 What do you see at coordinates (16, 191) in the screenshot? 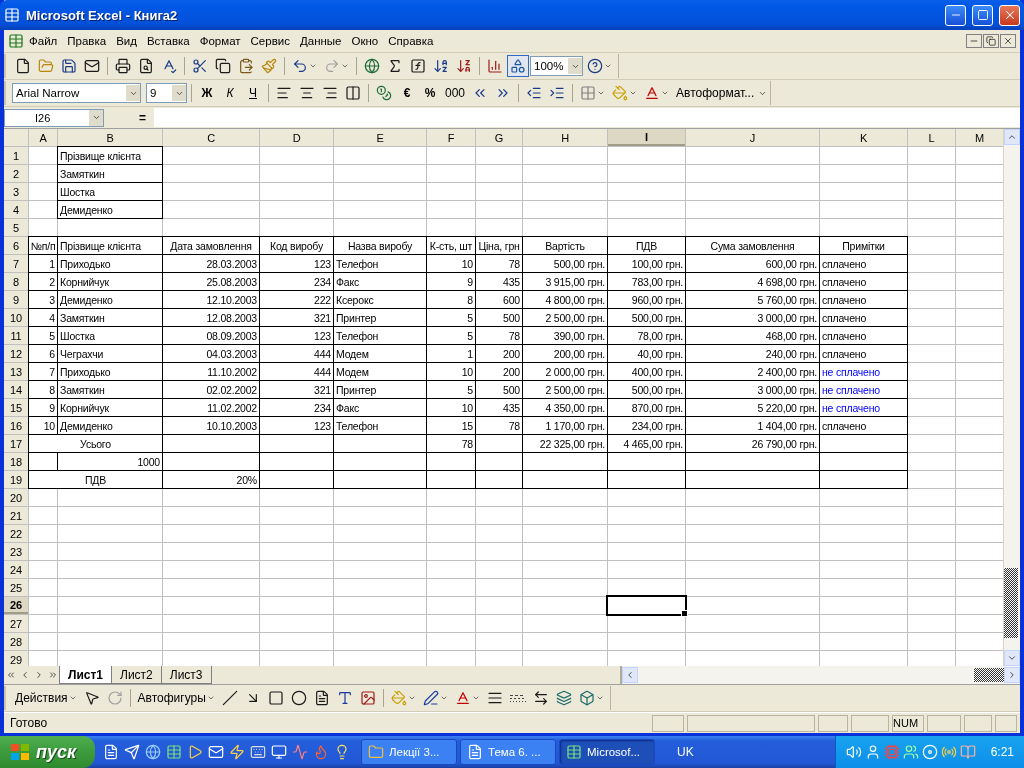
I see `row-header: 3` at bounding box center [16, 191].